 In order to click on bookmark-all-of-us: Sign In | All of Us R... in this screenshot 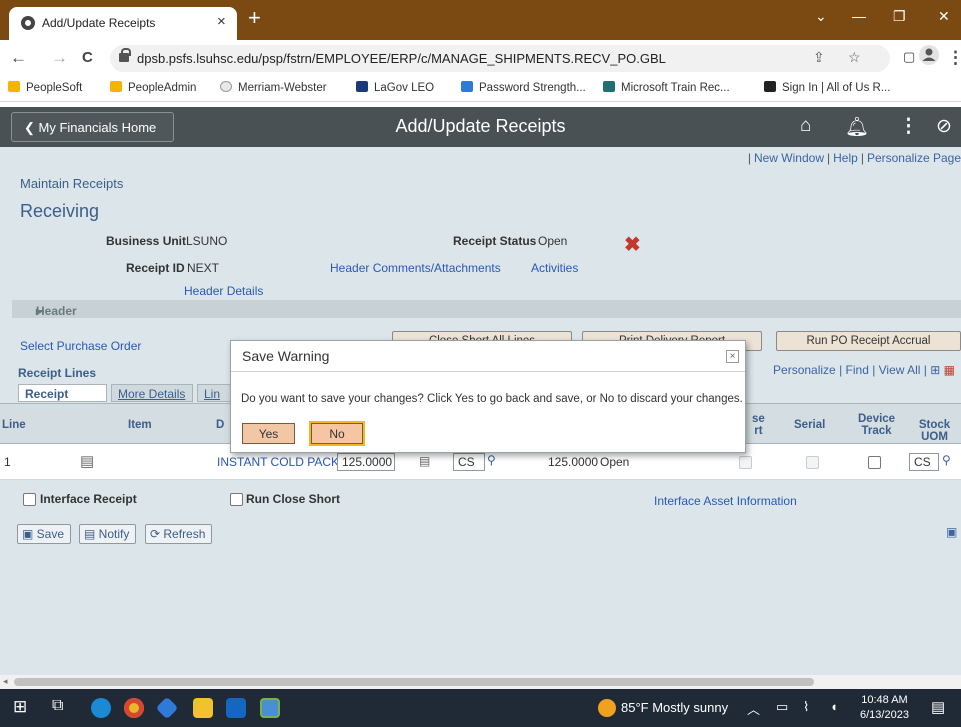, I will do `click(827, 87)`.